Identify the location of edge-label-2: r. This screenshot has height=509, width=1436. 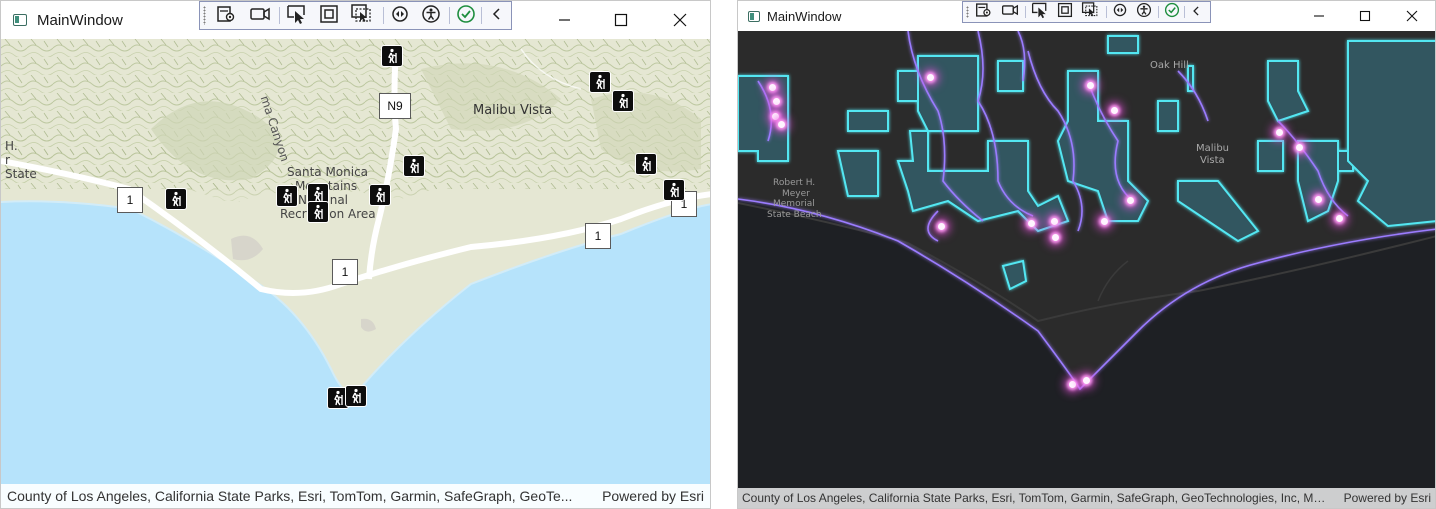
(7, 160).